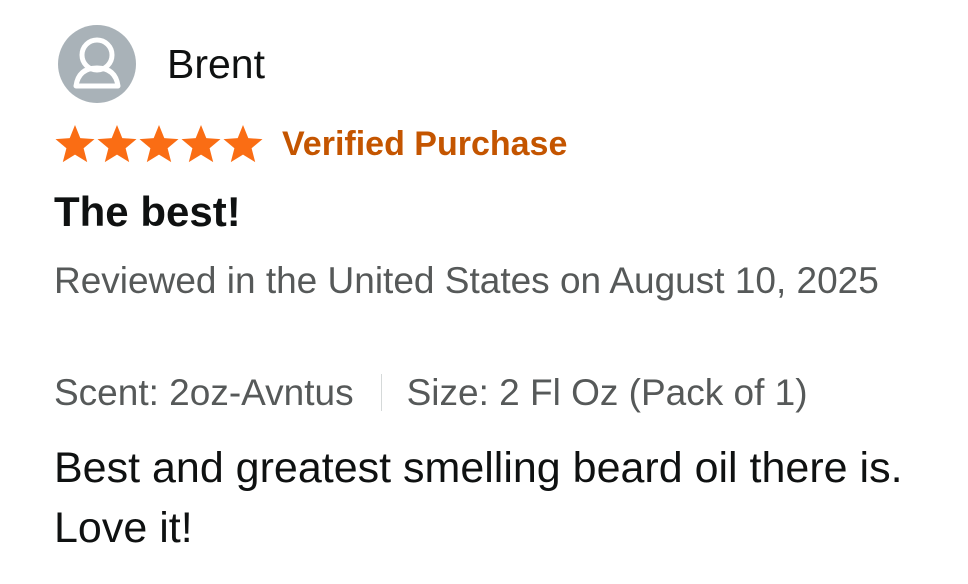 Image resolution: width=968 pixels, height=584 pixels. Describe the element at coordinates (607, 392) in the screenshot. I see `size-variant: Size: 2 Fl Oz (Pack of 1)` at that location.